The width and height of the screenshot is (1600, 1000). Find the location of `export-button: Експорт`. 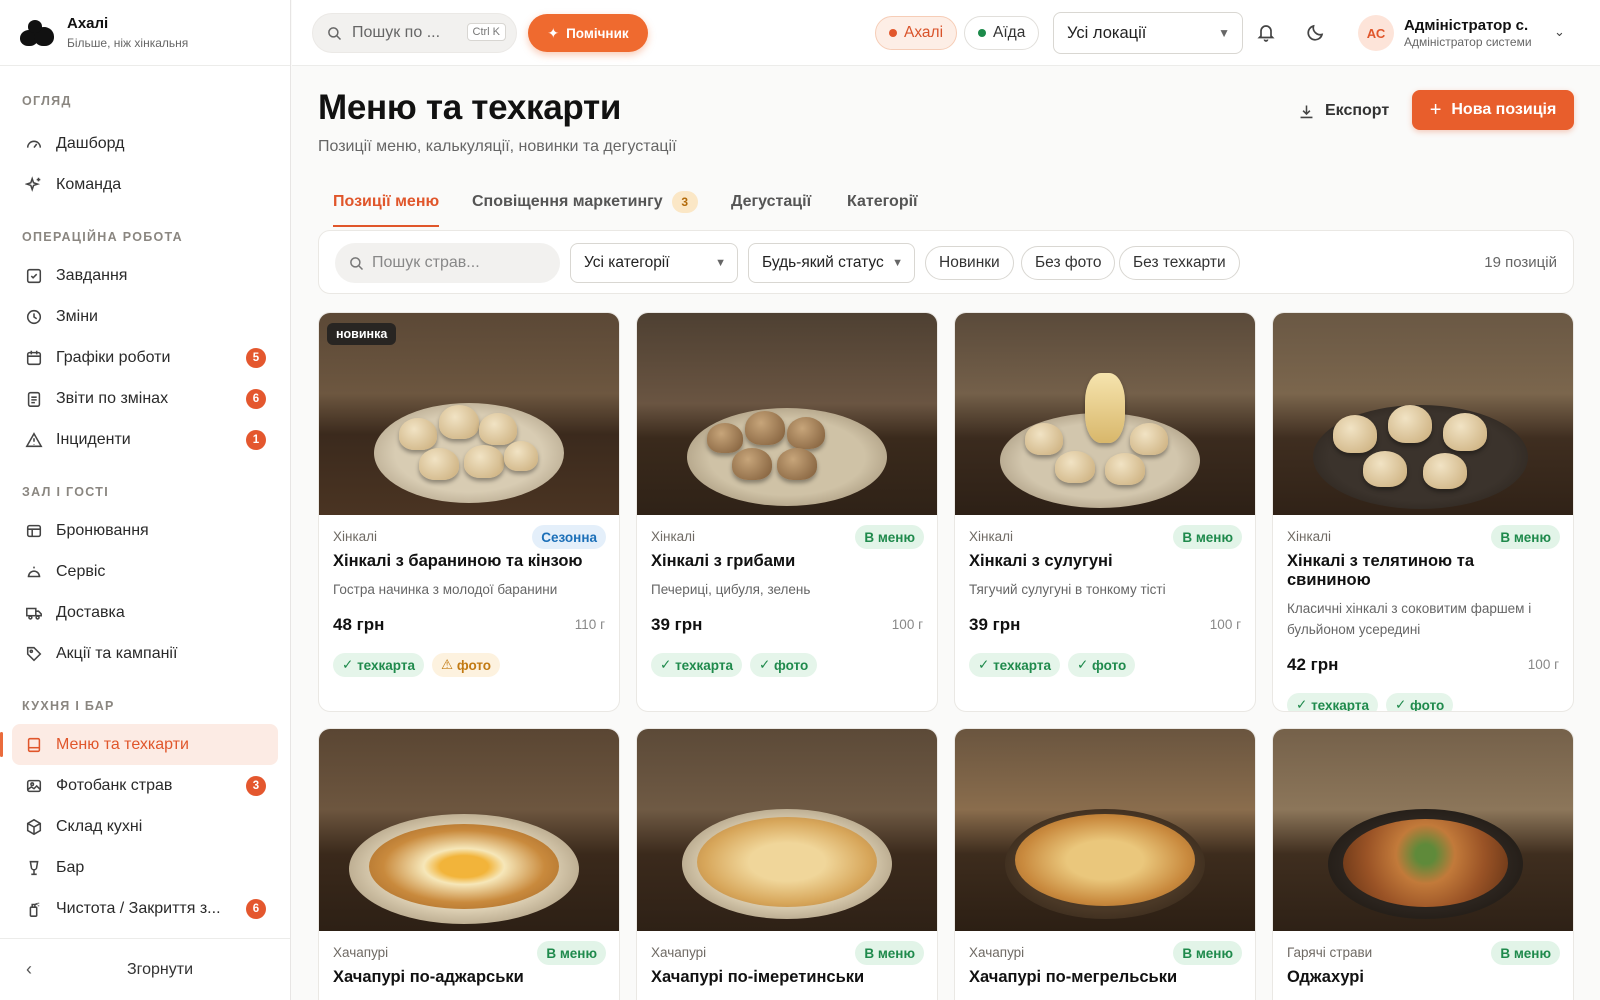

export-button: Експорт is located at coordinates (1343, 111).